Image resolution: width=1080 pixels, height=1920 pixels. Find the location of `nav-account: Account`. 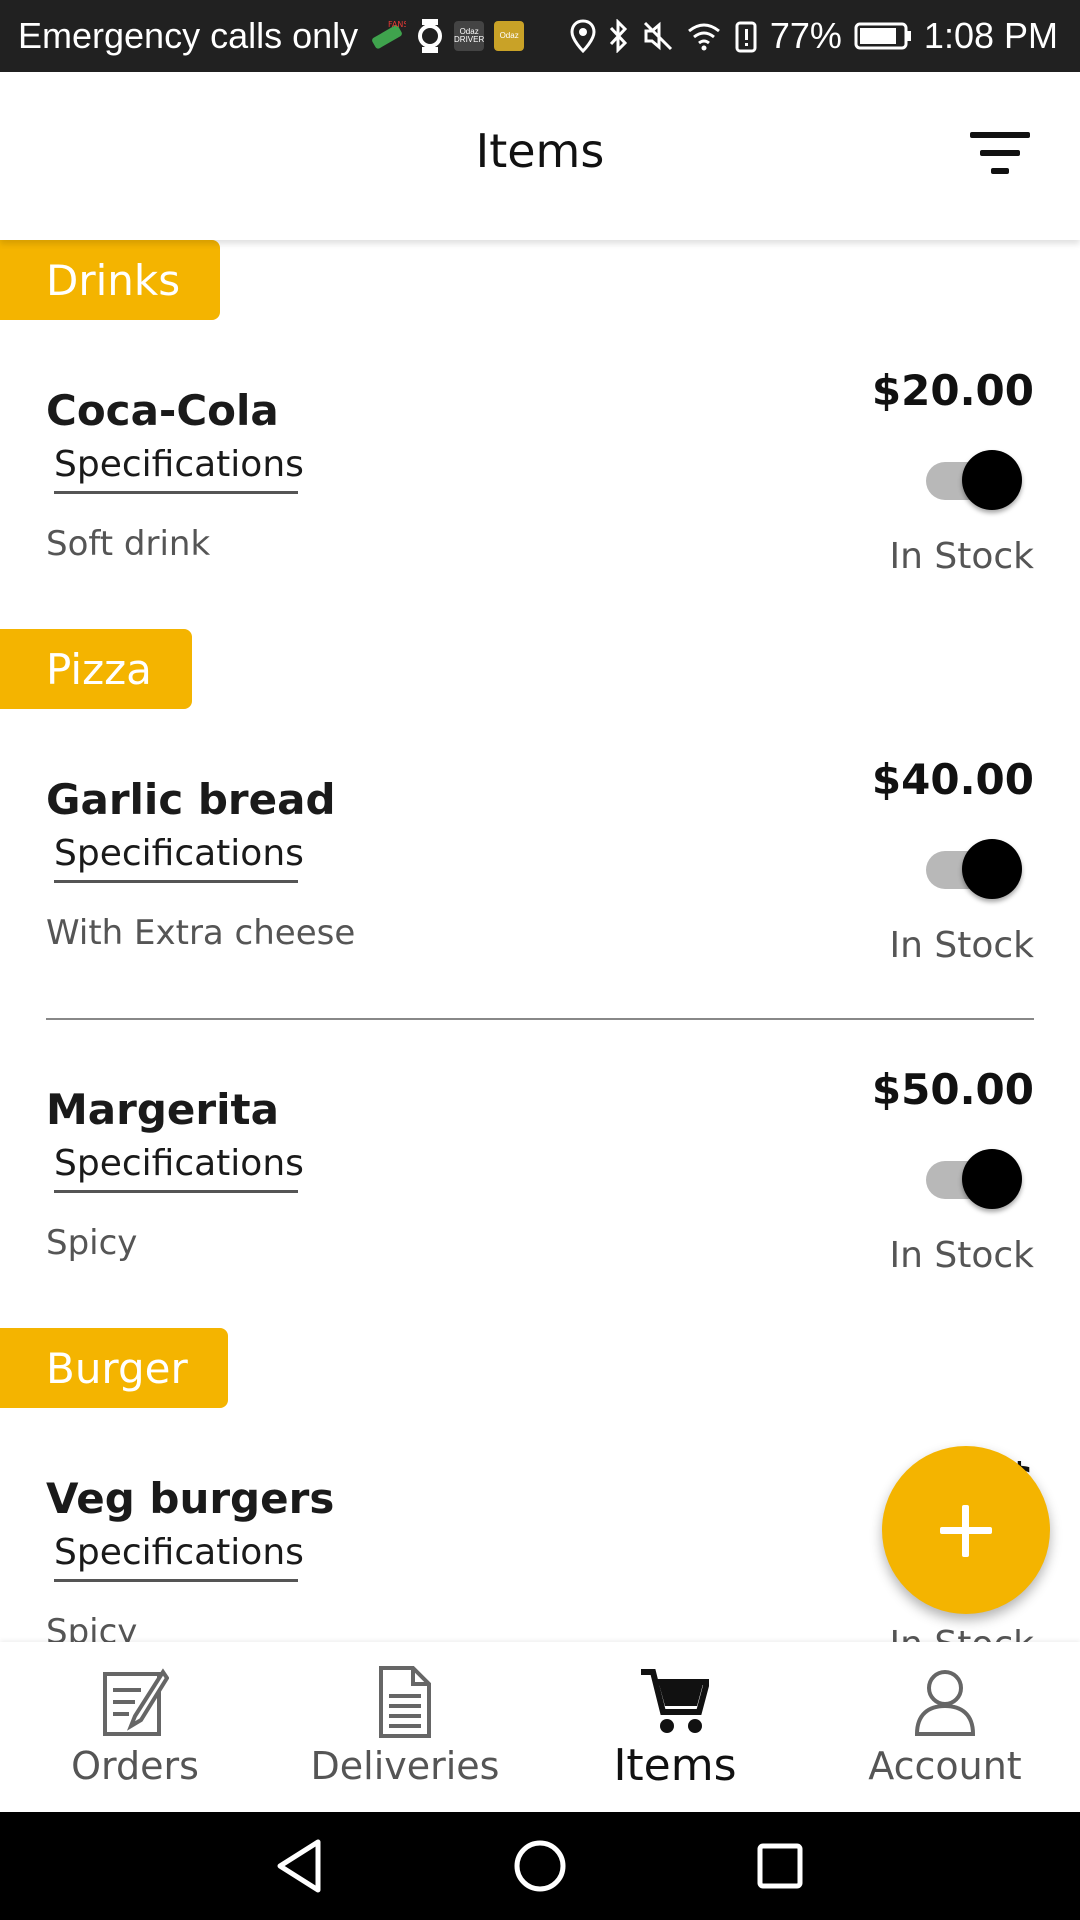

nav-account: Account is located at coordinates (945, 1727).